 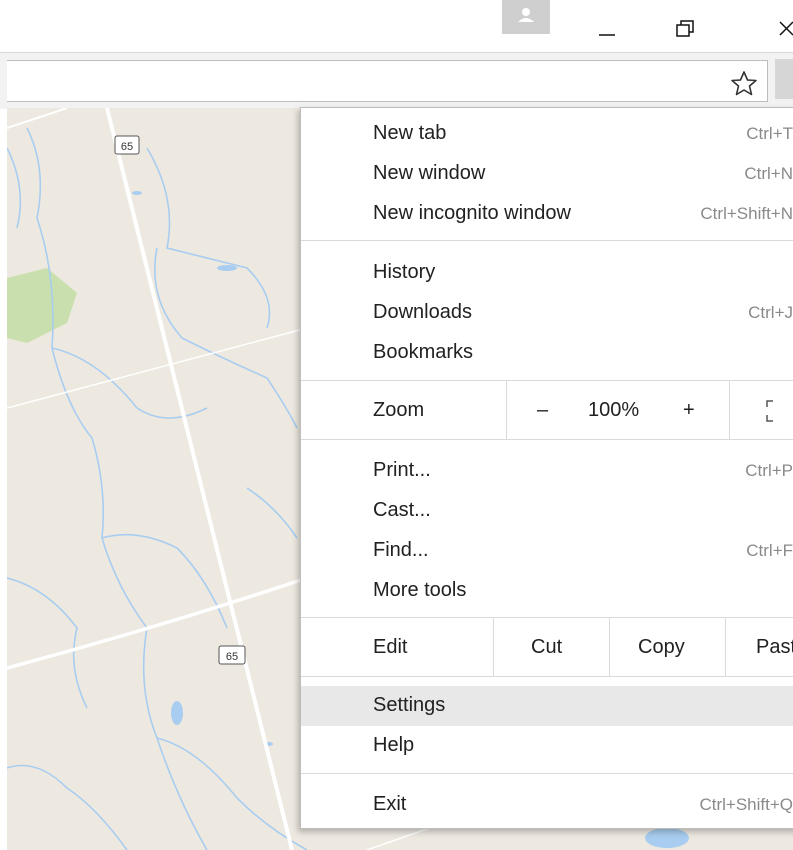 I want to click on zoom-out-button: –, so click(x=542, y=410).